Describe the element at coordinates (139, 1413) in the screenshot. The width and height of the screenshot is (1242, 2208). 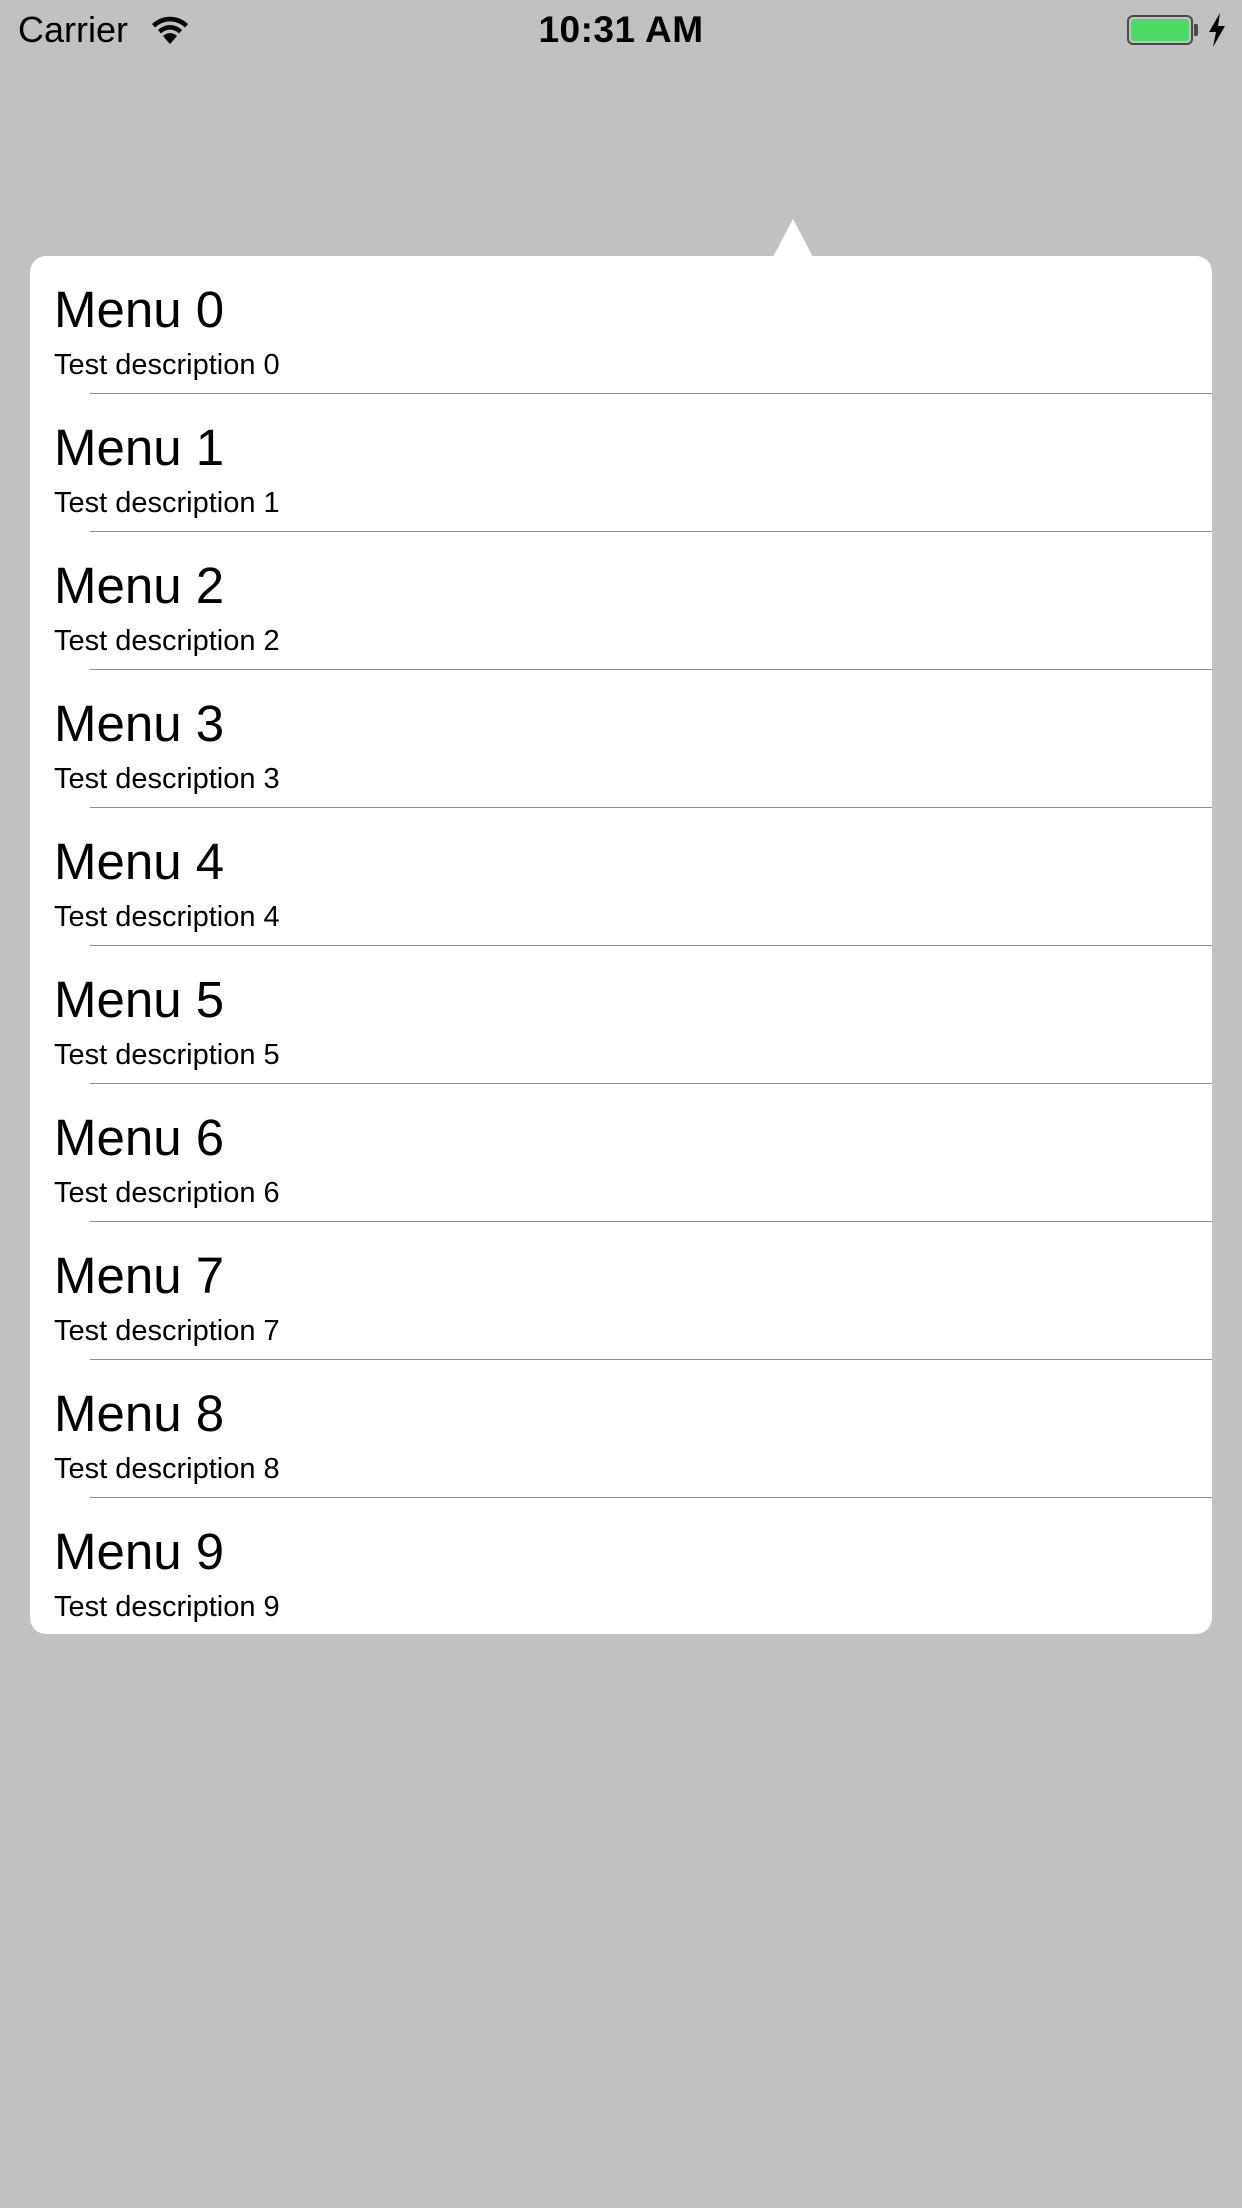
I see `menu-item-title: Menu 8` at that location.